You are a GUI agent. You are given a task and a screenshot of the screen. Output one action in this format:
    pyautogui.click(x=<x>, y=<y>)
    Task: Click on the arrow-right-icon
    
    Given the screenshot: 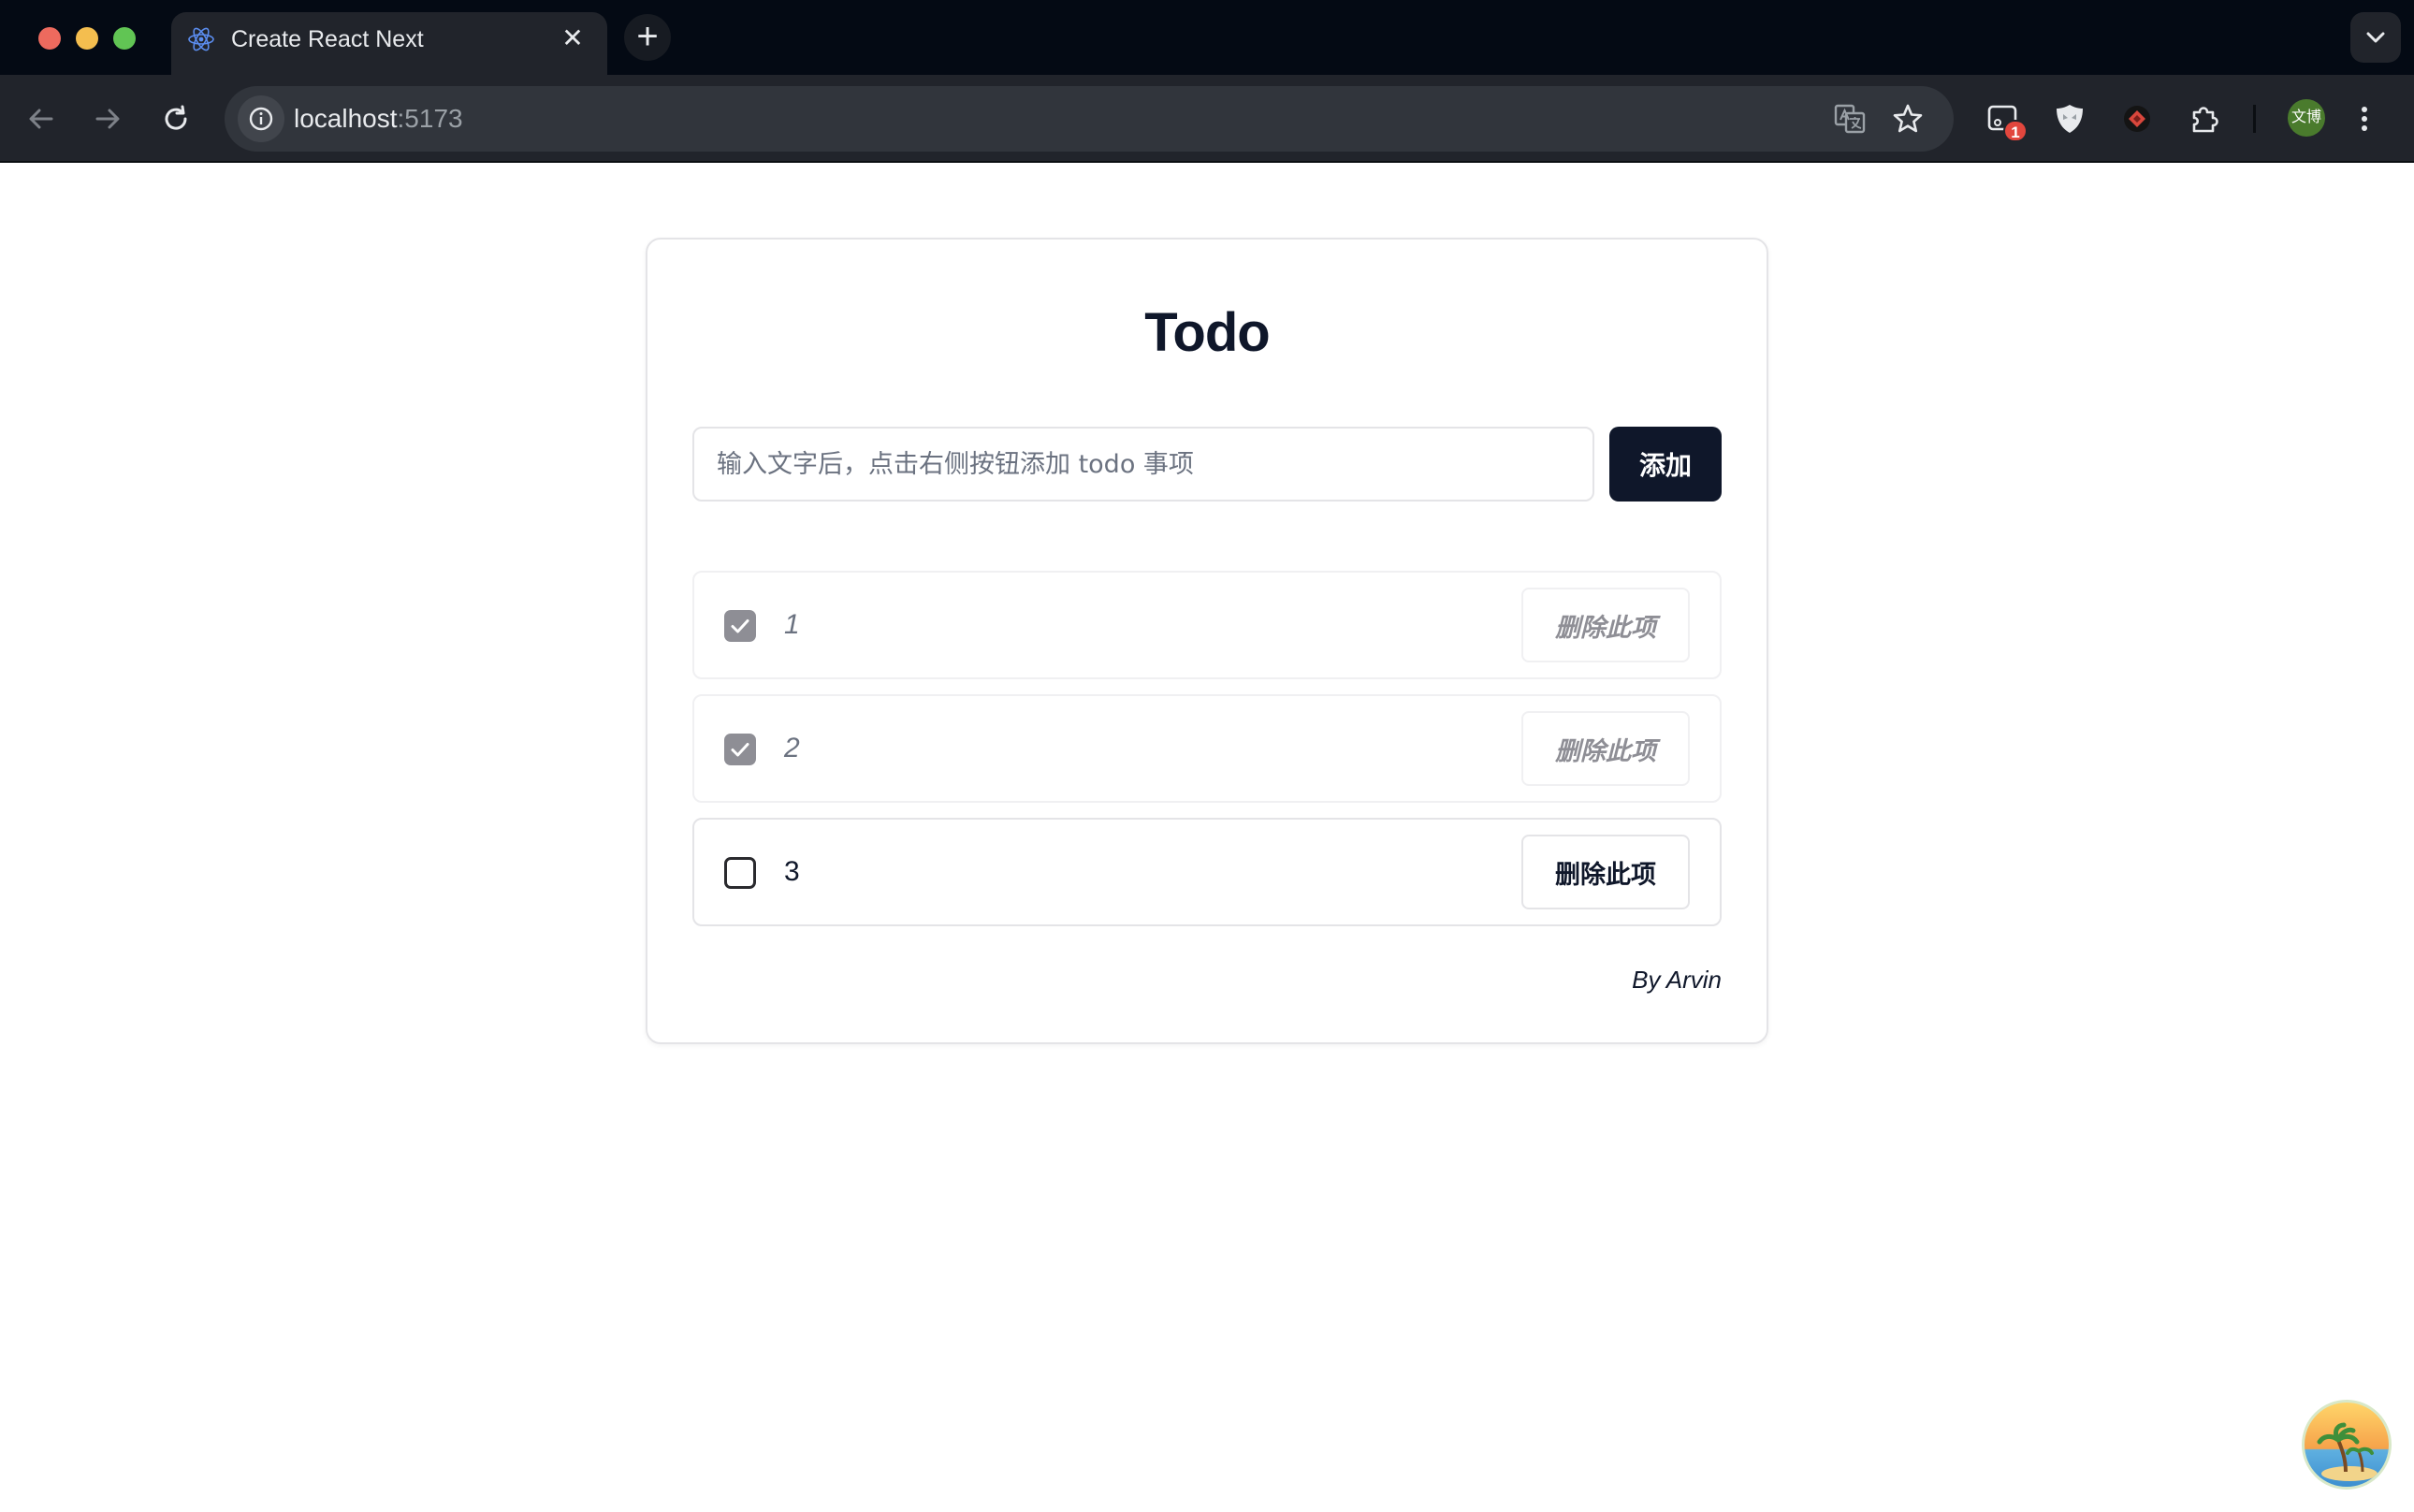 What is the action you would take?
    pyautogui.click(x=107, y=119)
    